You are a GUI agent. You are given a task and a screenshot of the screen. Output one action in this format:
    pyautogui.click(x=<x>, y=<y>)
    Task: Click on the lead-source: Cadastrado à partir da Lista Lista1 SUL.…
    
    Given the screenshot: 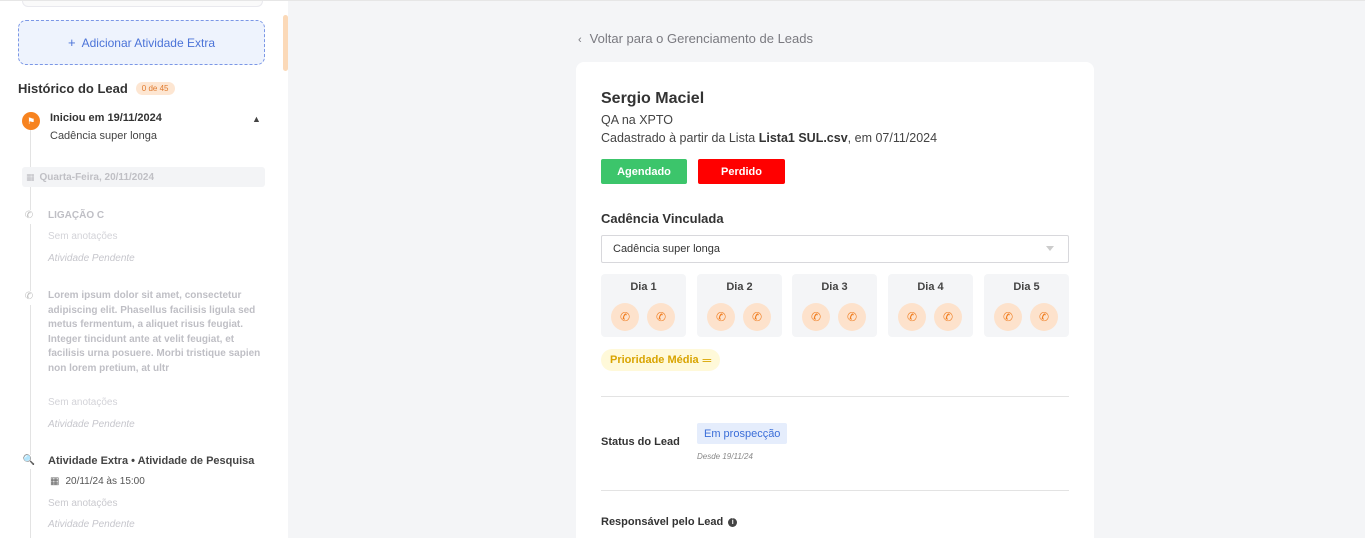 What is the action you would take?
    pyautogui.click(x=769, y=138)
    